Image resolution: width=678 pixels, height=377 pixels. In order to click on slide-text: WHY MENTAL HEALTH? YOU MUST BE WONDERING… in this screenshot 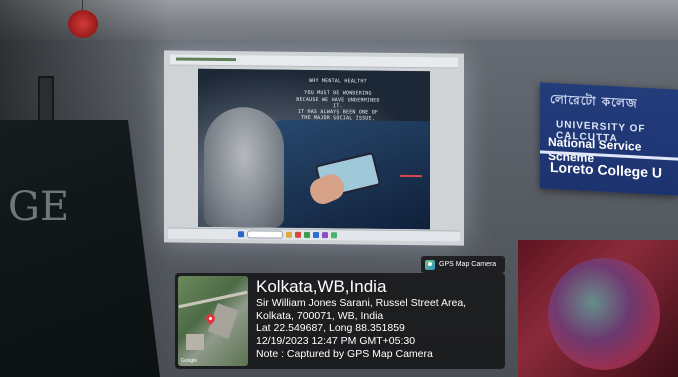, I will do `click(338, 100)`.